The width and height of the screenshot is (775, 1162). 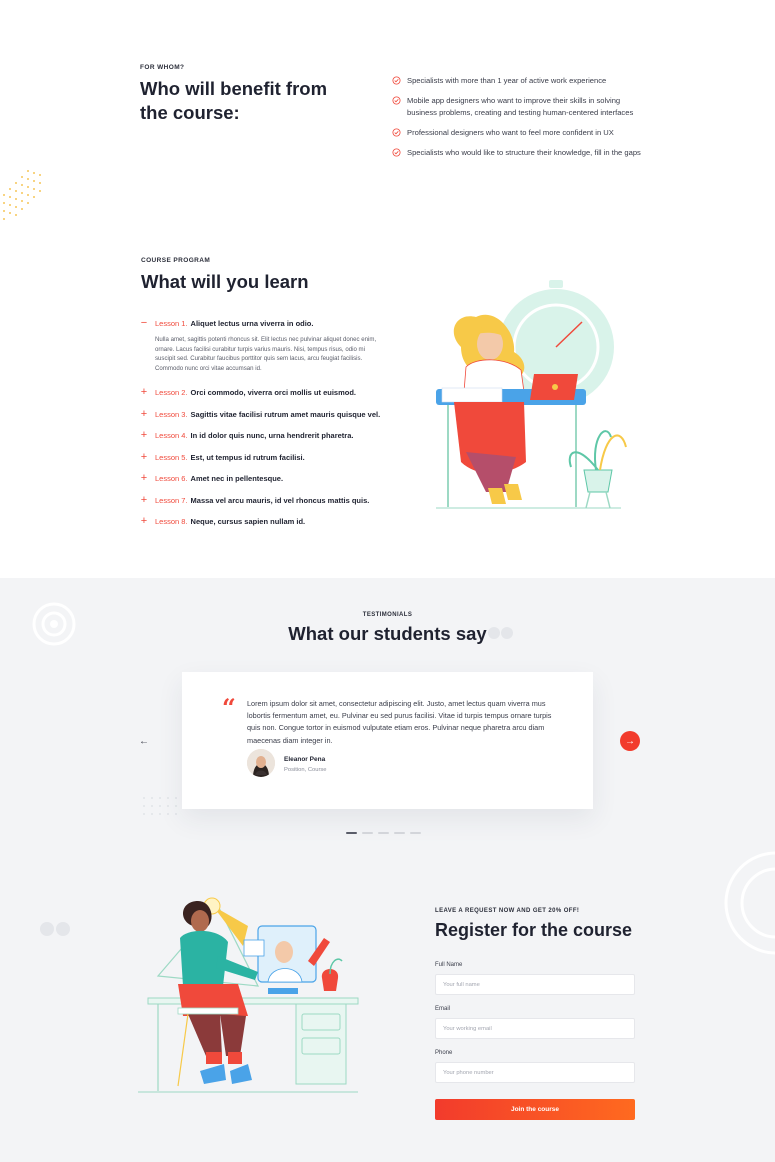 What do you see at coordinates (387, 633) in the screenshot?
I see `testimonials-title: What our students say` at bounding box center [387, 633].